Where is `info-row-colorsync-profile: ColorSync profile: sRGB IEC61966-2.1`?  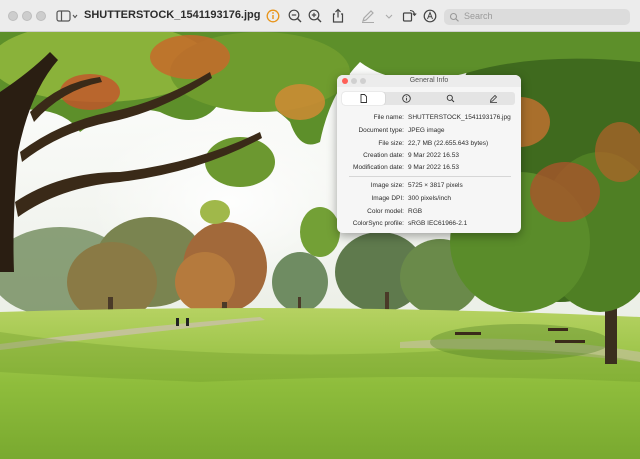
info-row-colorsync-profile: ColorSync profile: sRGB IEC61966-2.1 is located at coordinates (429, 225).